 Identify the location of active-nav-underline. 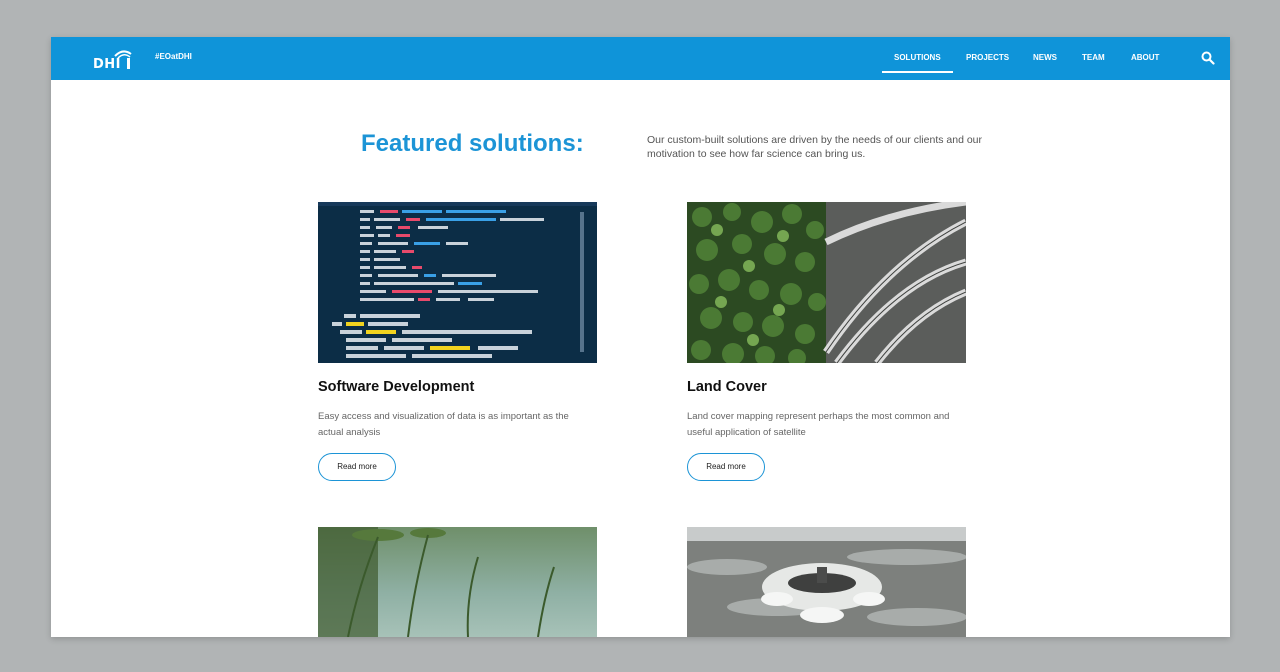
(917, 72).